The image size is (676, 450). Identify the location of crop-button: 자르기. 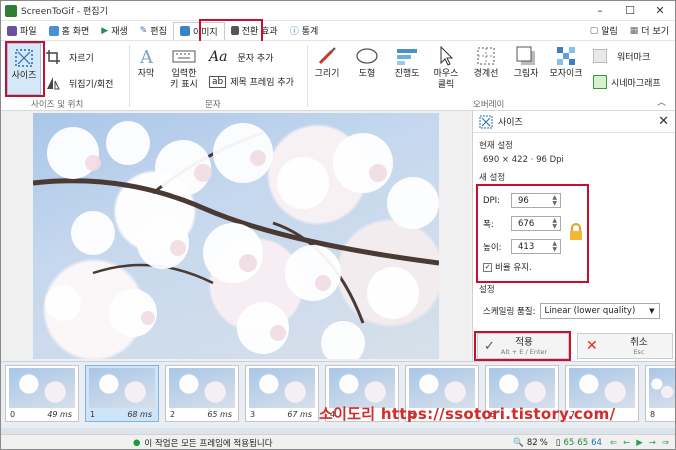
(69, 57).